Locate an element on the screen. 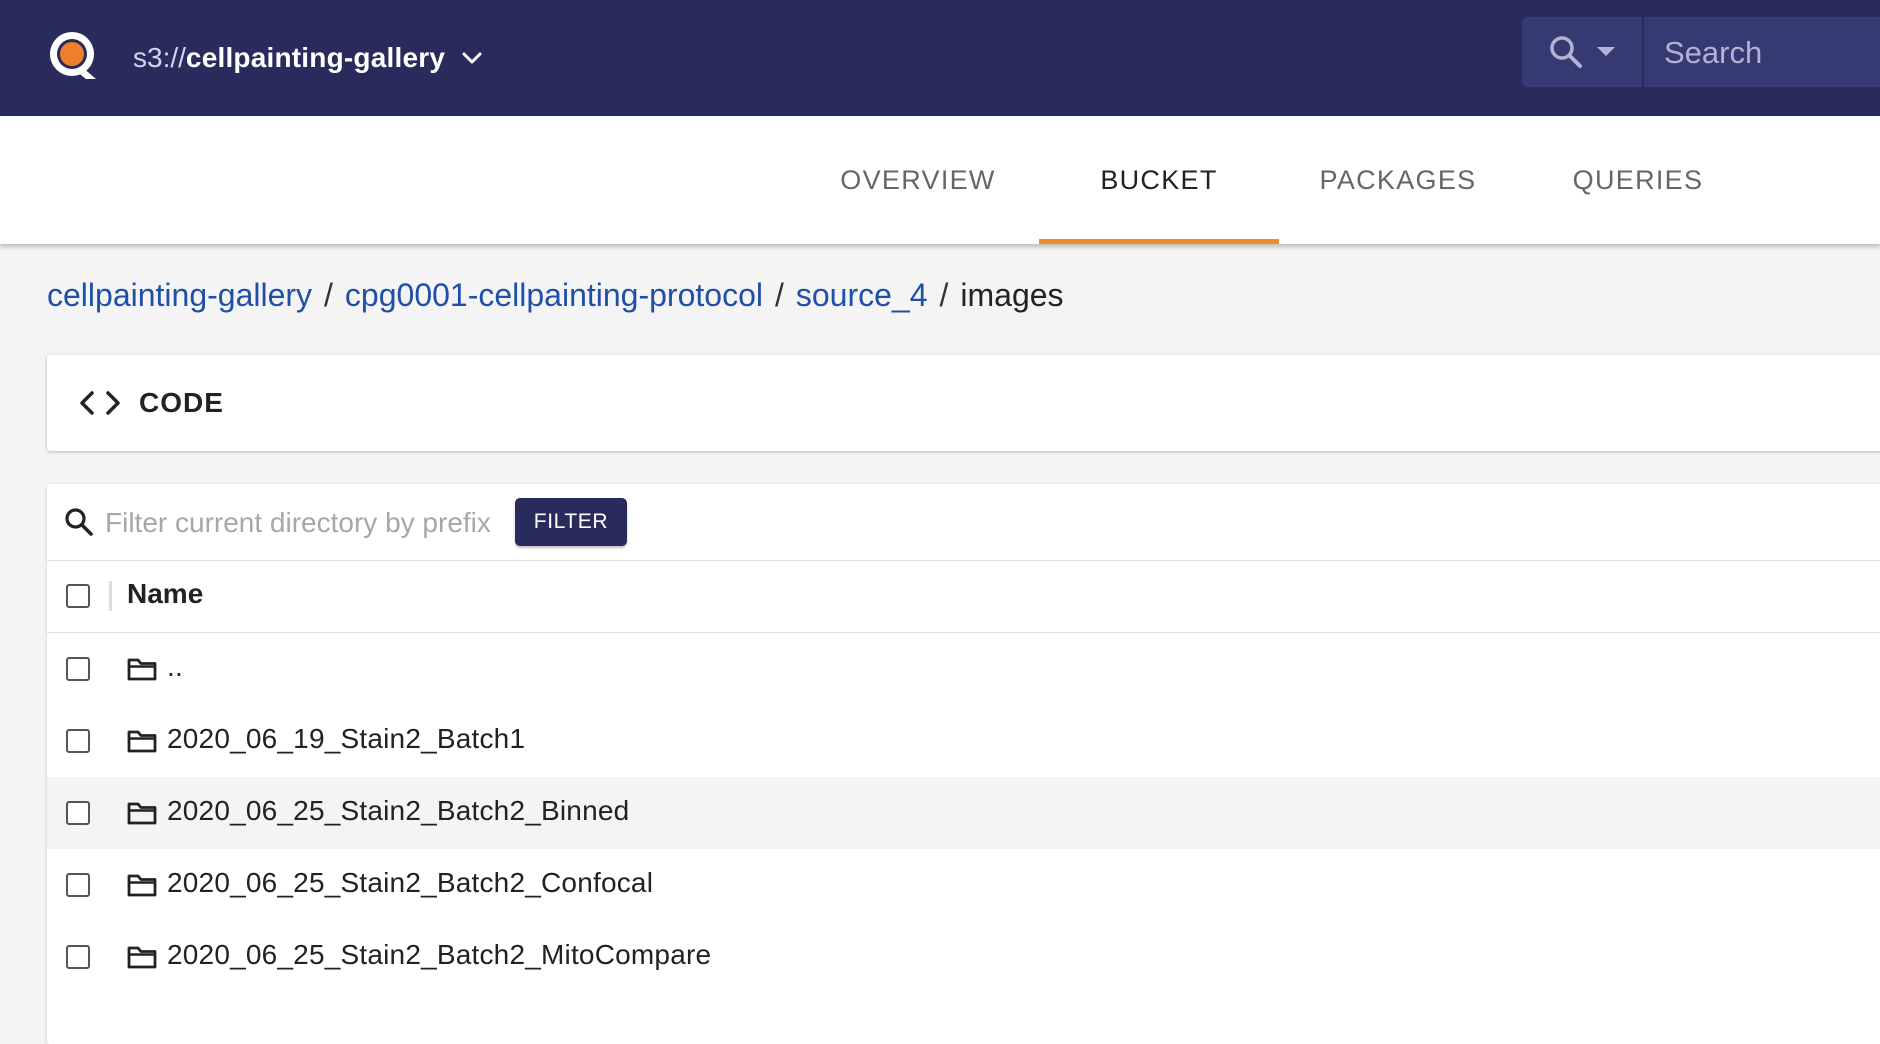 This screenshot has height=1044, width=1880. breadcrumb-current: images is located at coordinates (1012, 295).